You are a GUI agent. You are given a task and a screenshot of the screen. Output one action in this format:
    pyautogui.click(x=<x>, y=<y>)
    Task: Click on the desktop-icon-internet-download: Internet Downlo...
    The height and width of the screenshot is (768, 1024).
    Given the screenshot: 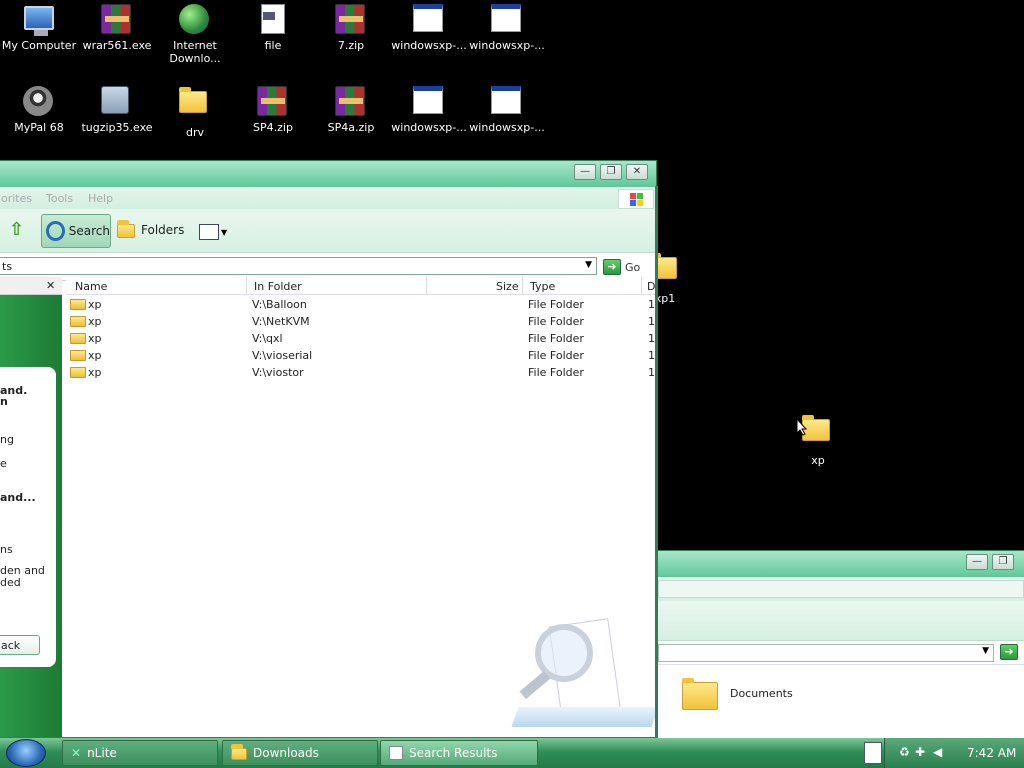 What is the action you would take?
    pyautogui.click(x=195, y=34)
    